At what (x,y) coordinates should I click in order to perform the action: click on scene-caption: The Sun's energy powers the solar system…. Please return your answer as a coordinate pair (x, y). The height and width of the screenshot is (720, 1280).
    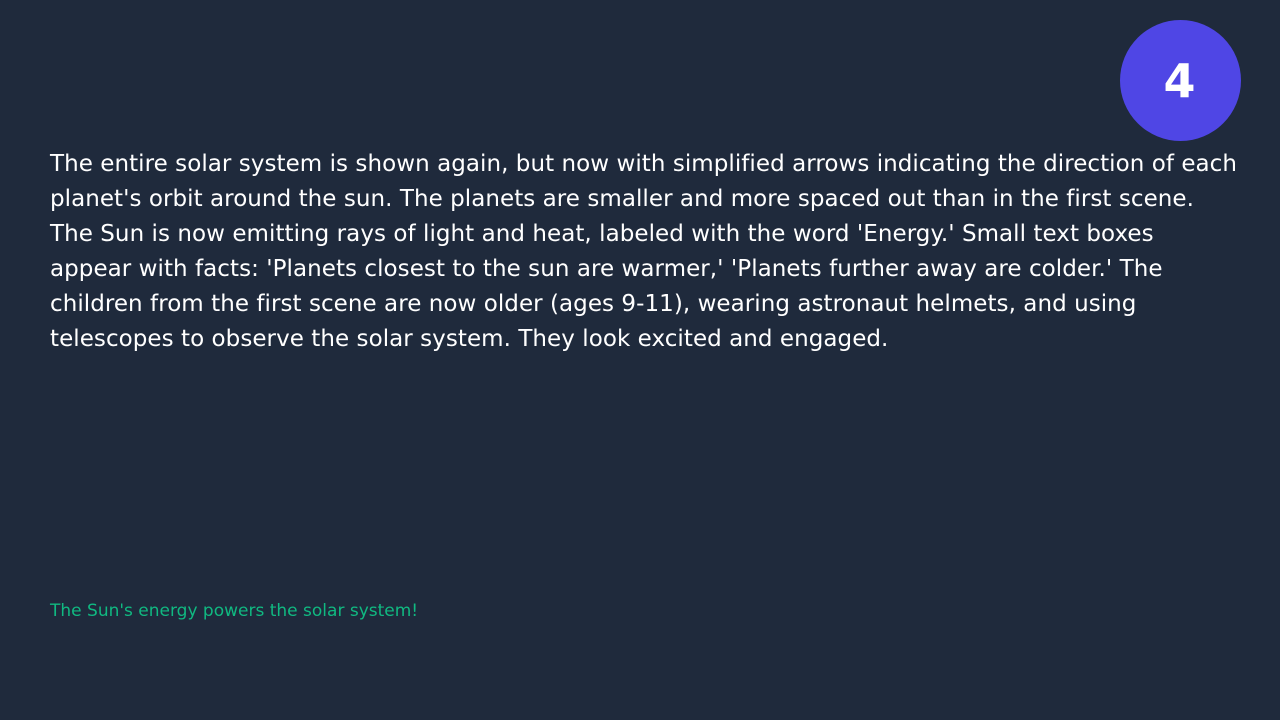
    Looking at the image, I should click on (234, 611).